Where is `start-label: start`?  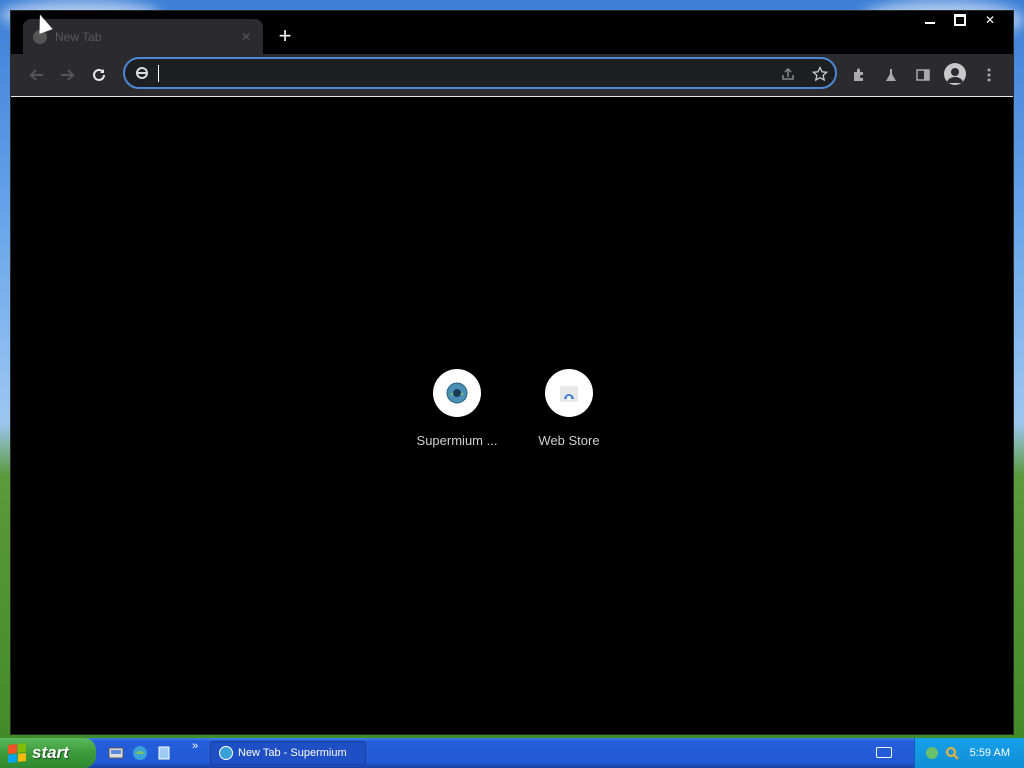 start-label: start is located at coordinates (50, 752).